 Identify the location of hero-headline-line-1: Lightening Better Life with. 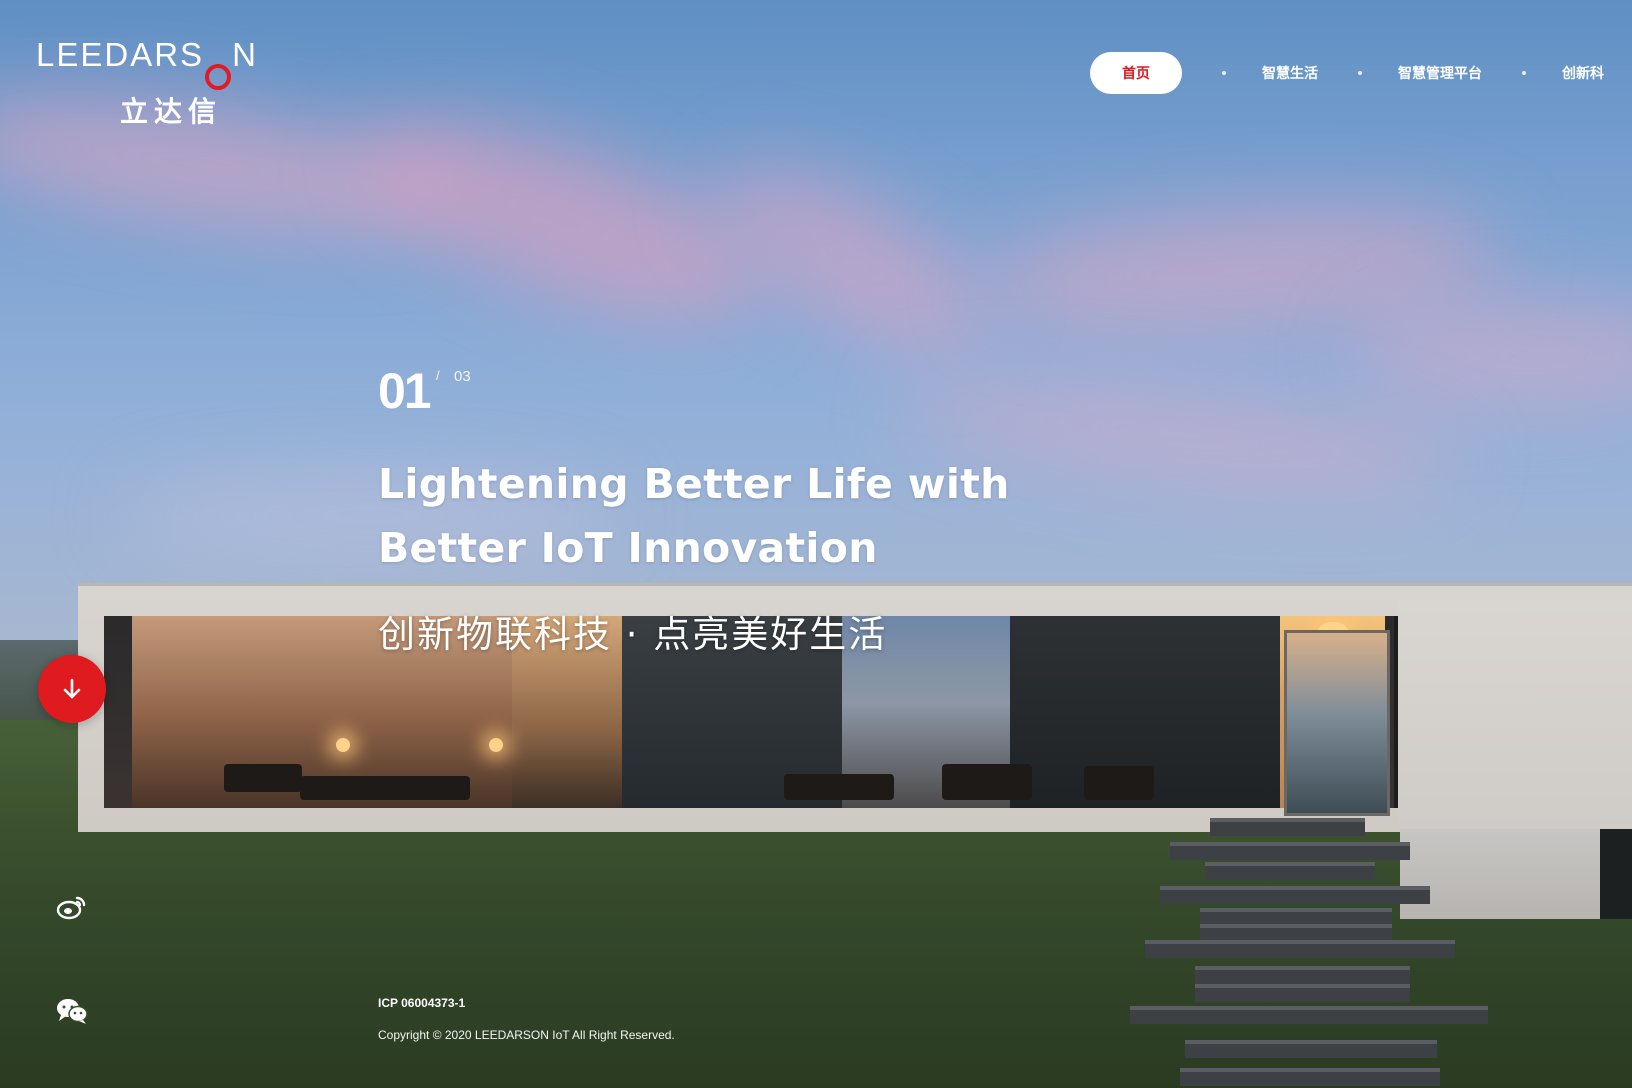
(694, 484).